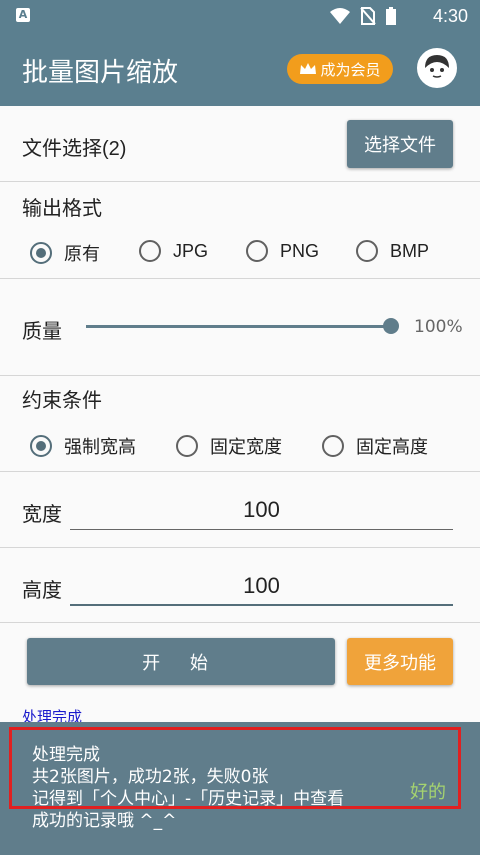 The height and width of the screenshot is (855, 480). I want to click on user-face-icon, so click(437, 66).